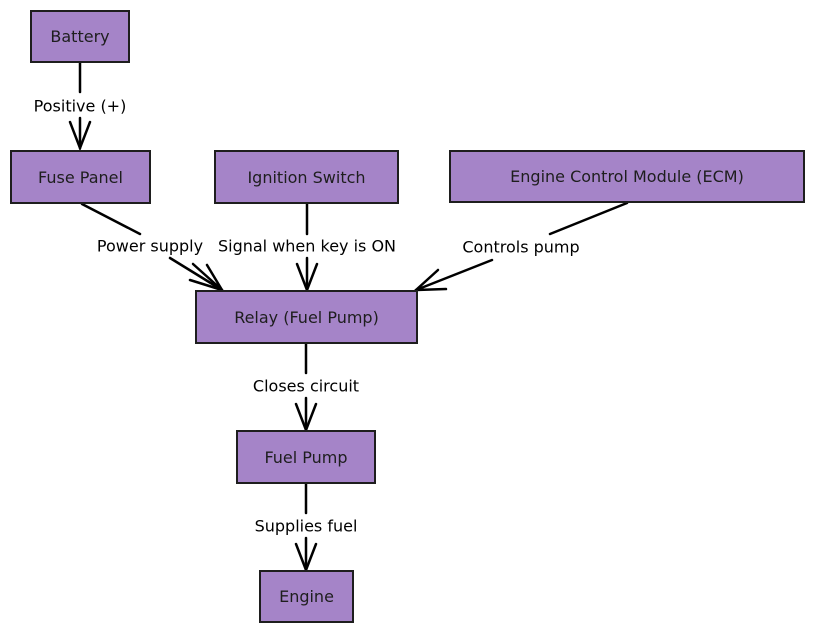  Describe the element at coordinates (111, 219) in the screenshot. I see `edge-fuse-relay` at that location.